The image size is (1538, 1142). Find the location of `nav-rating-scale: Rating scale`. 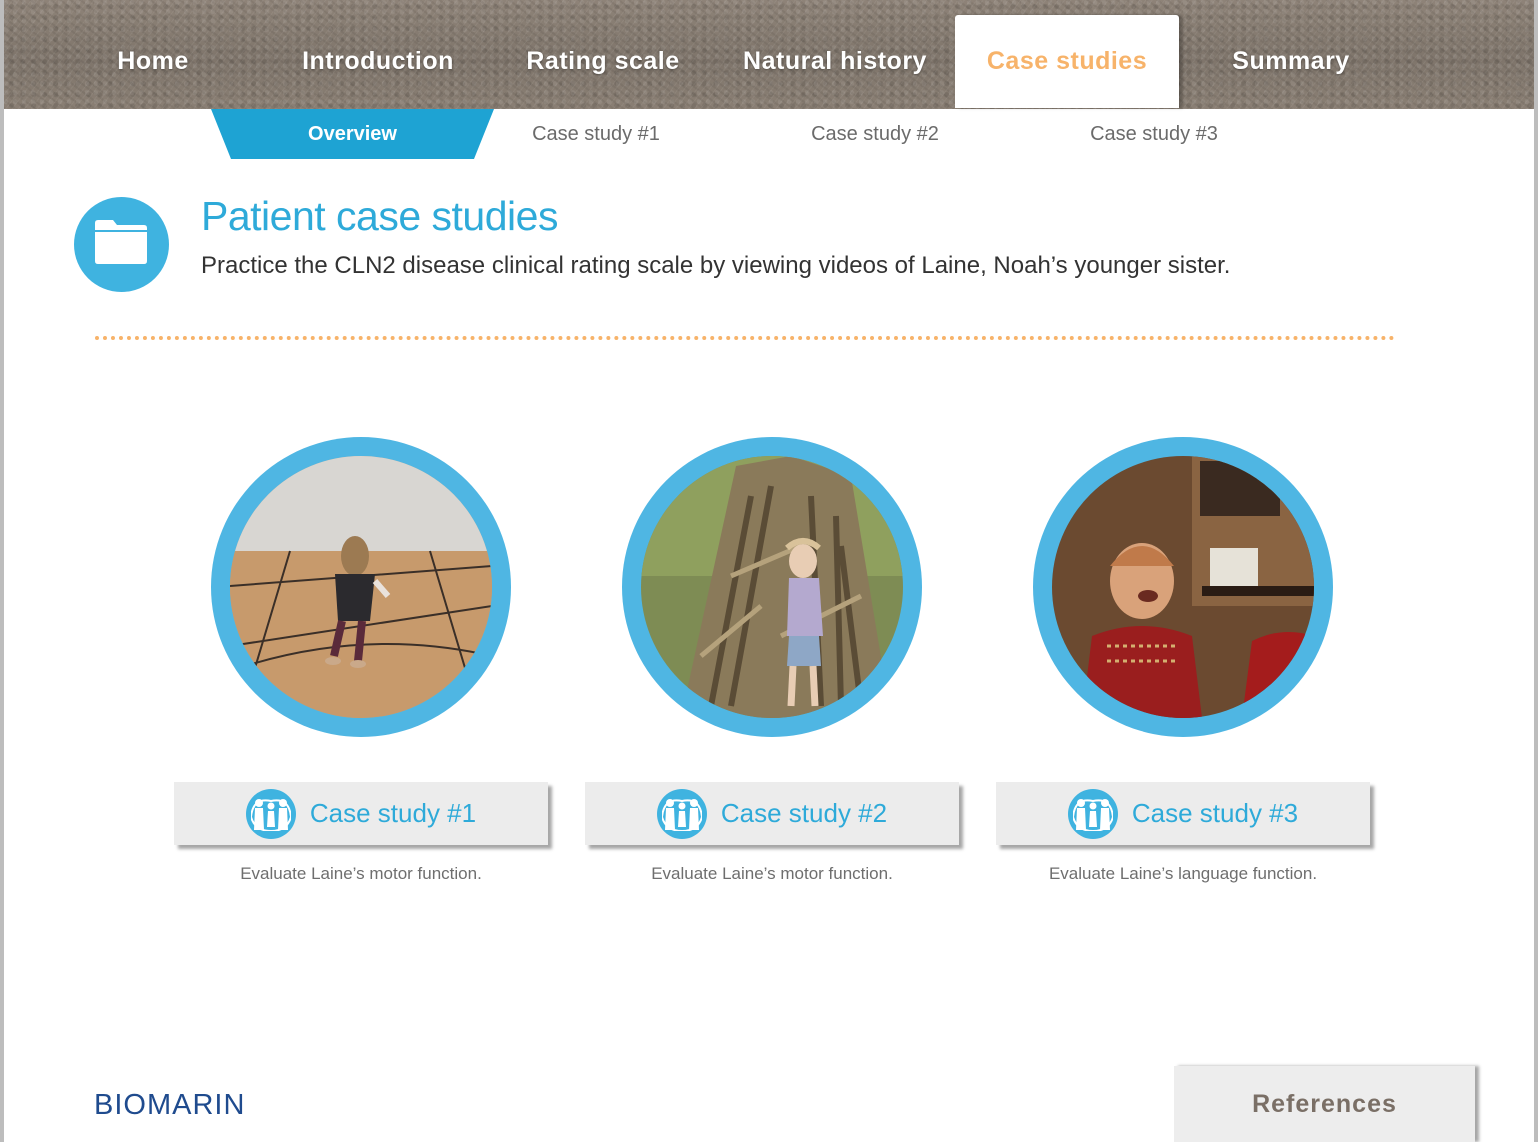

nav-rating-scale: Rating scale is located at coordinates (603, 61).